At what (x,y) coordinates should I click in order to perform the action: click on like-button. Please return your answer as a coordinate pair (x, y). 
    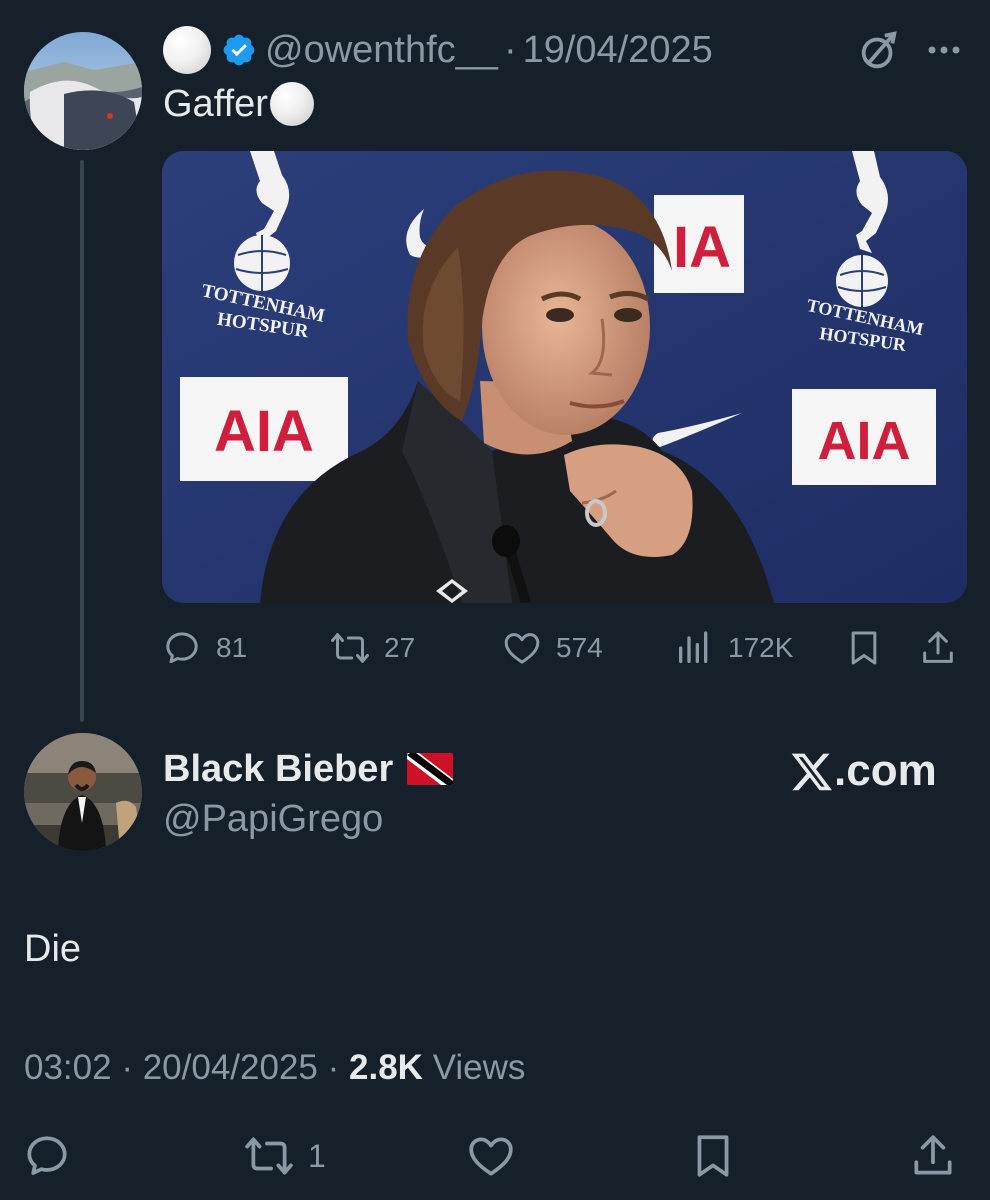
    Looking at the image, I should click on (491, 1156).